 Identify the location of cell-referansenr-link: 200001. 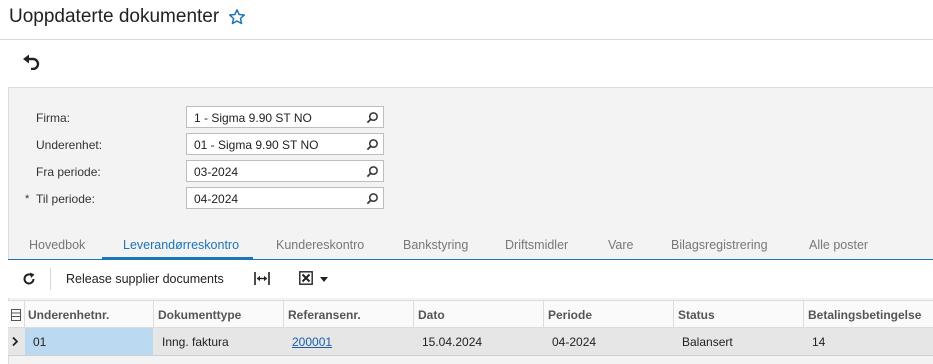
(312, 342).